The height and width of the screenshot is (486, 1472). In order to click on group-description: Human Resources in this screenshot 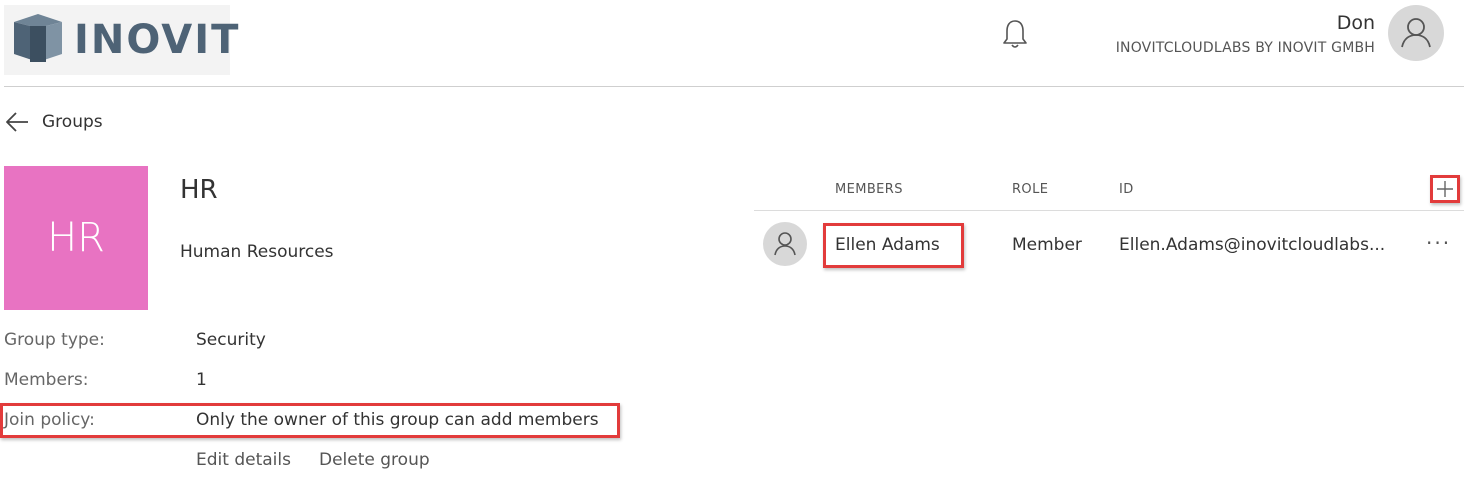, I will do `click(257, 252)`.